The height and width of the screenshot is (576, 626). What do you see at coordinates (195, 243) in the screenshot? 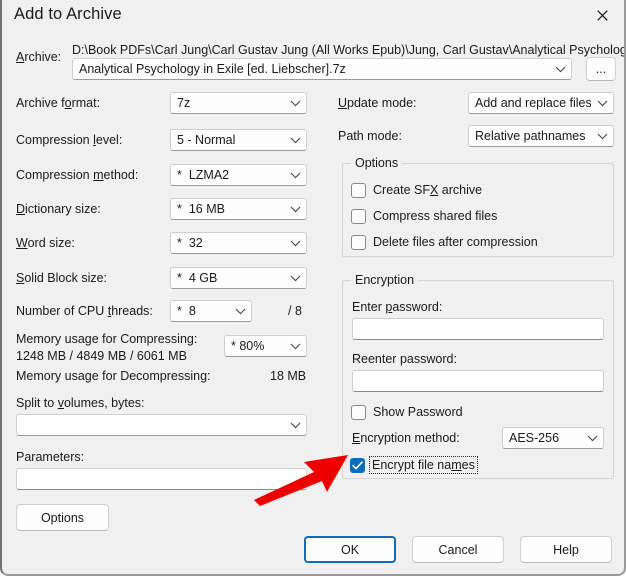
I see `word-size-text: 32` at bounding box center [195, 243].